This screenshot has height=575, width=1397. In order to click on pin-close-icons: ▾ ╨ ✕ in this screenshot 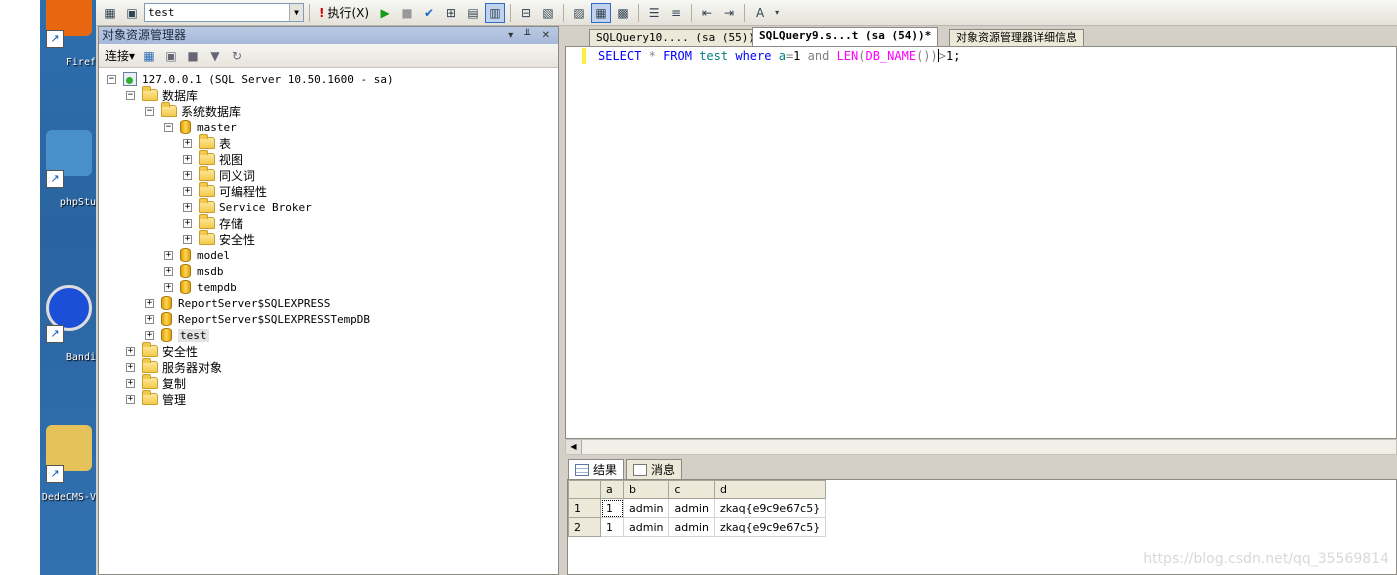, I will do `click(531, 35)`.